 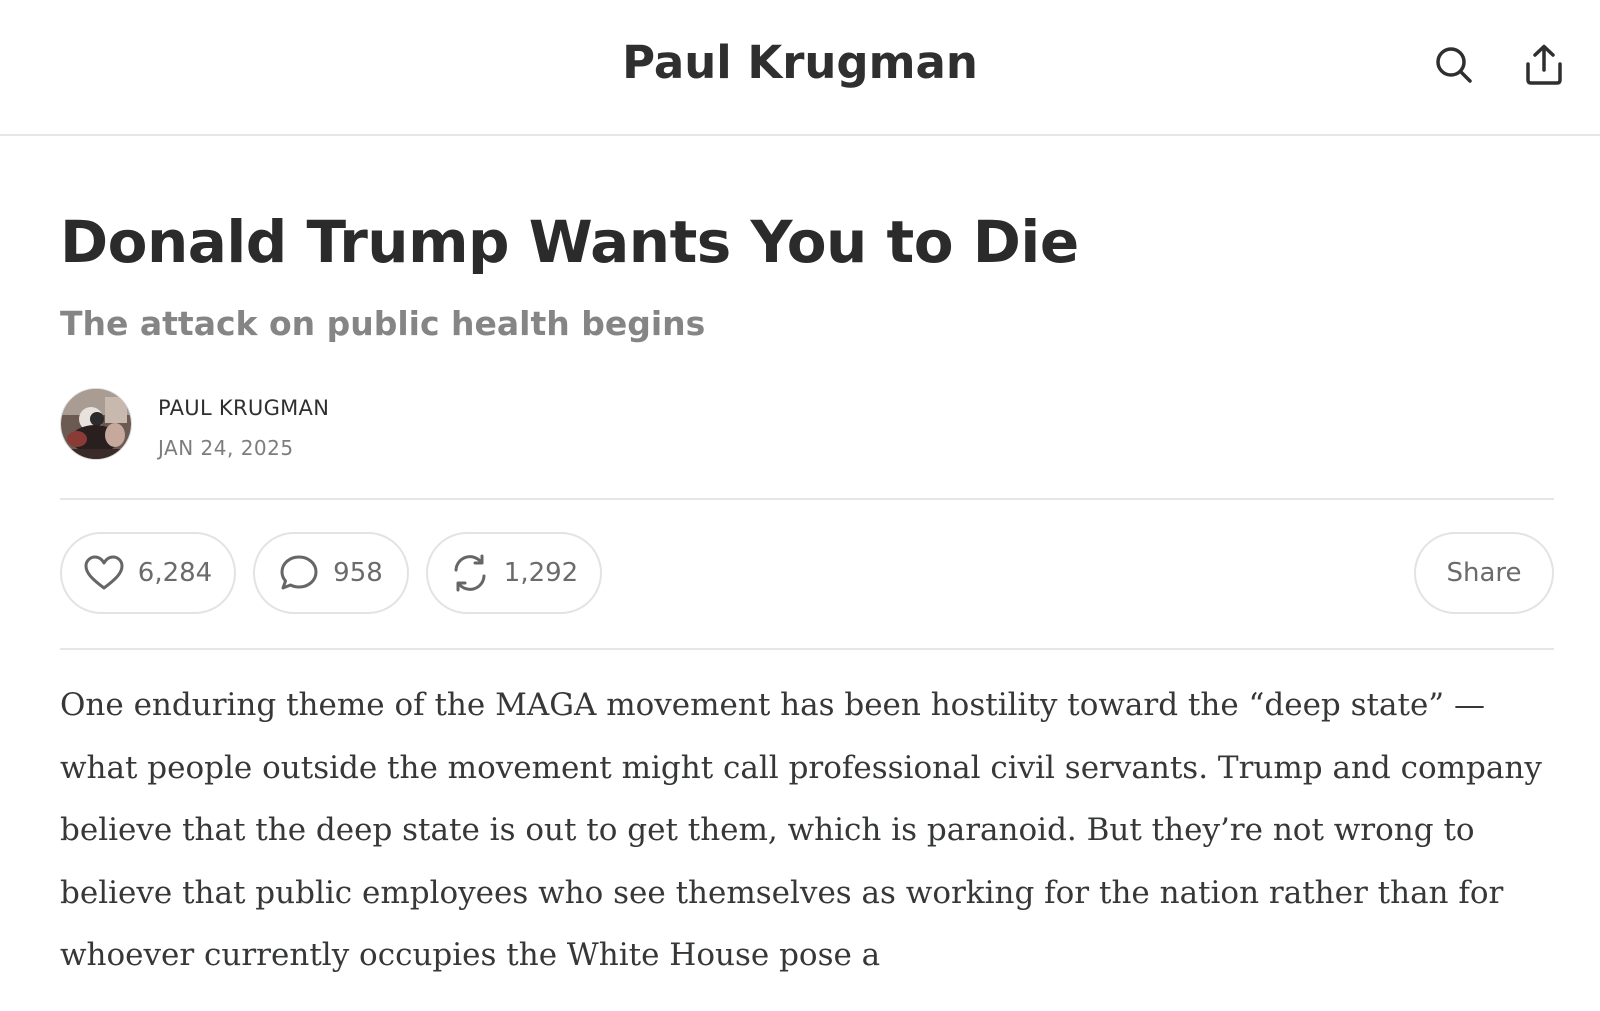 I want to click on share-button: Share, so click(x=1484, y=573).